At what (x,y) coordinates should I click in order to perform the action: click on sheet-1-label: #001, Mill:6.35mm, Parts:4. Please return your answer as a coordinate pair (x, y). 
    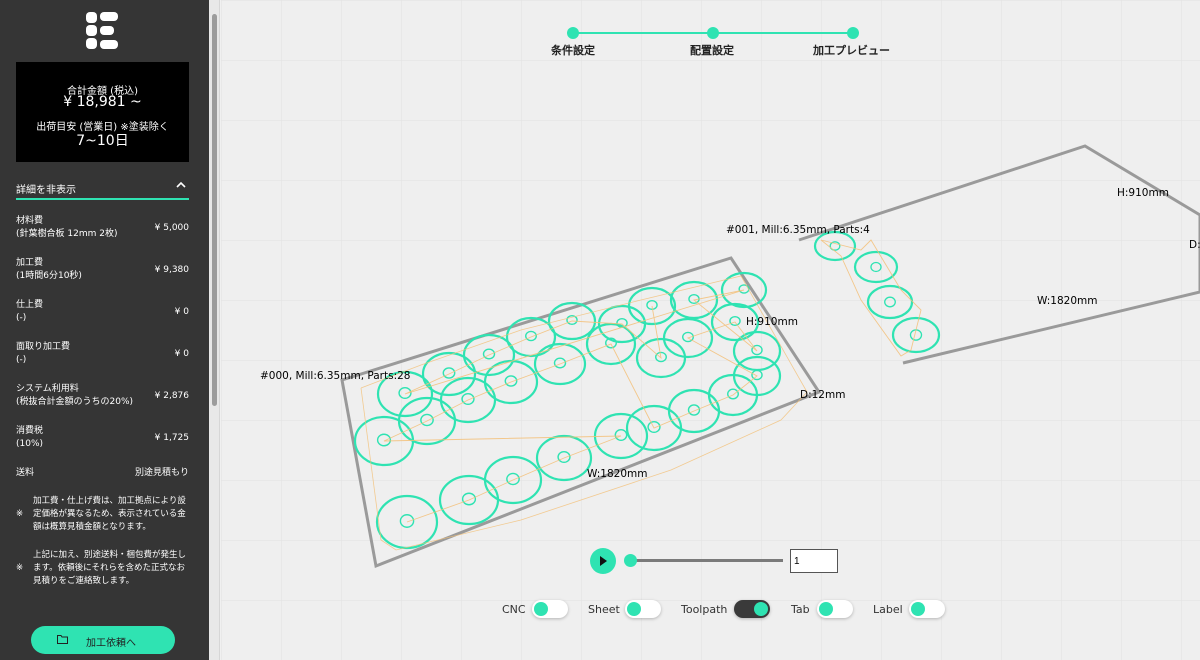
    Looking at the image, I should click on (798, 230).